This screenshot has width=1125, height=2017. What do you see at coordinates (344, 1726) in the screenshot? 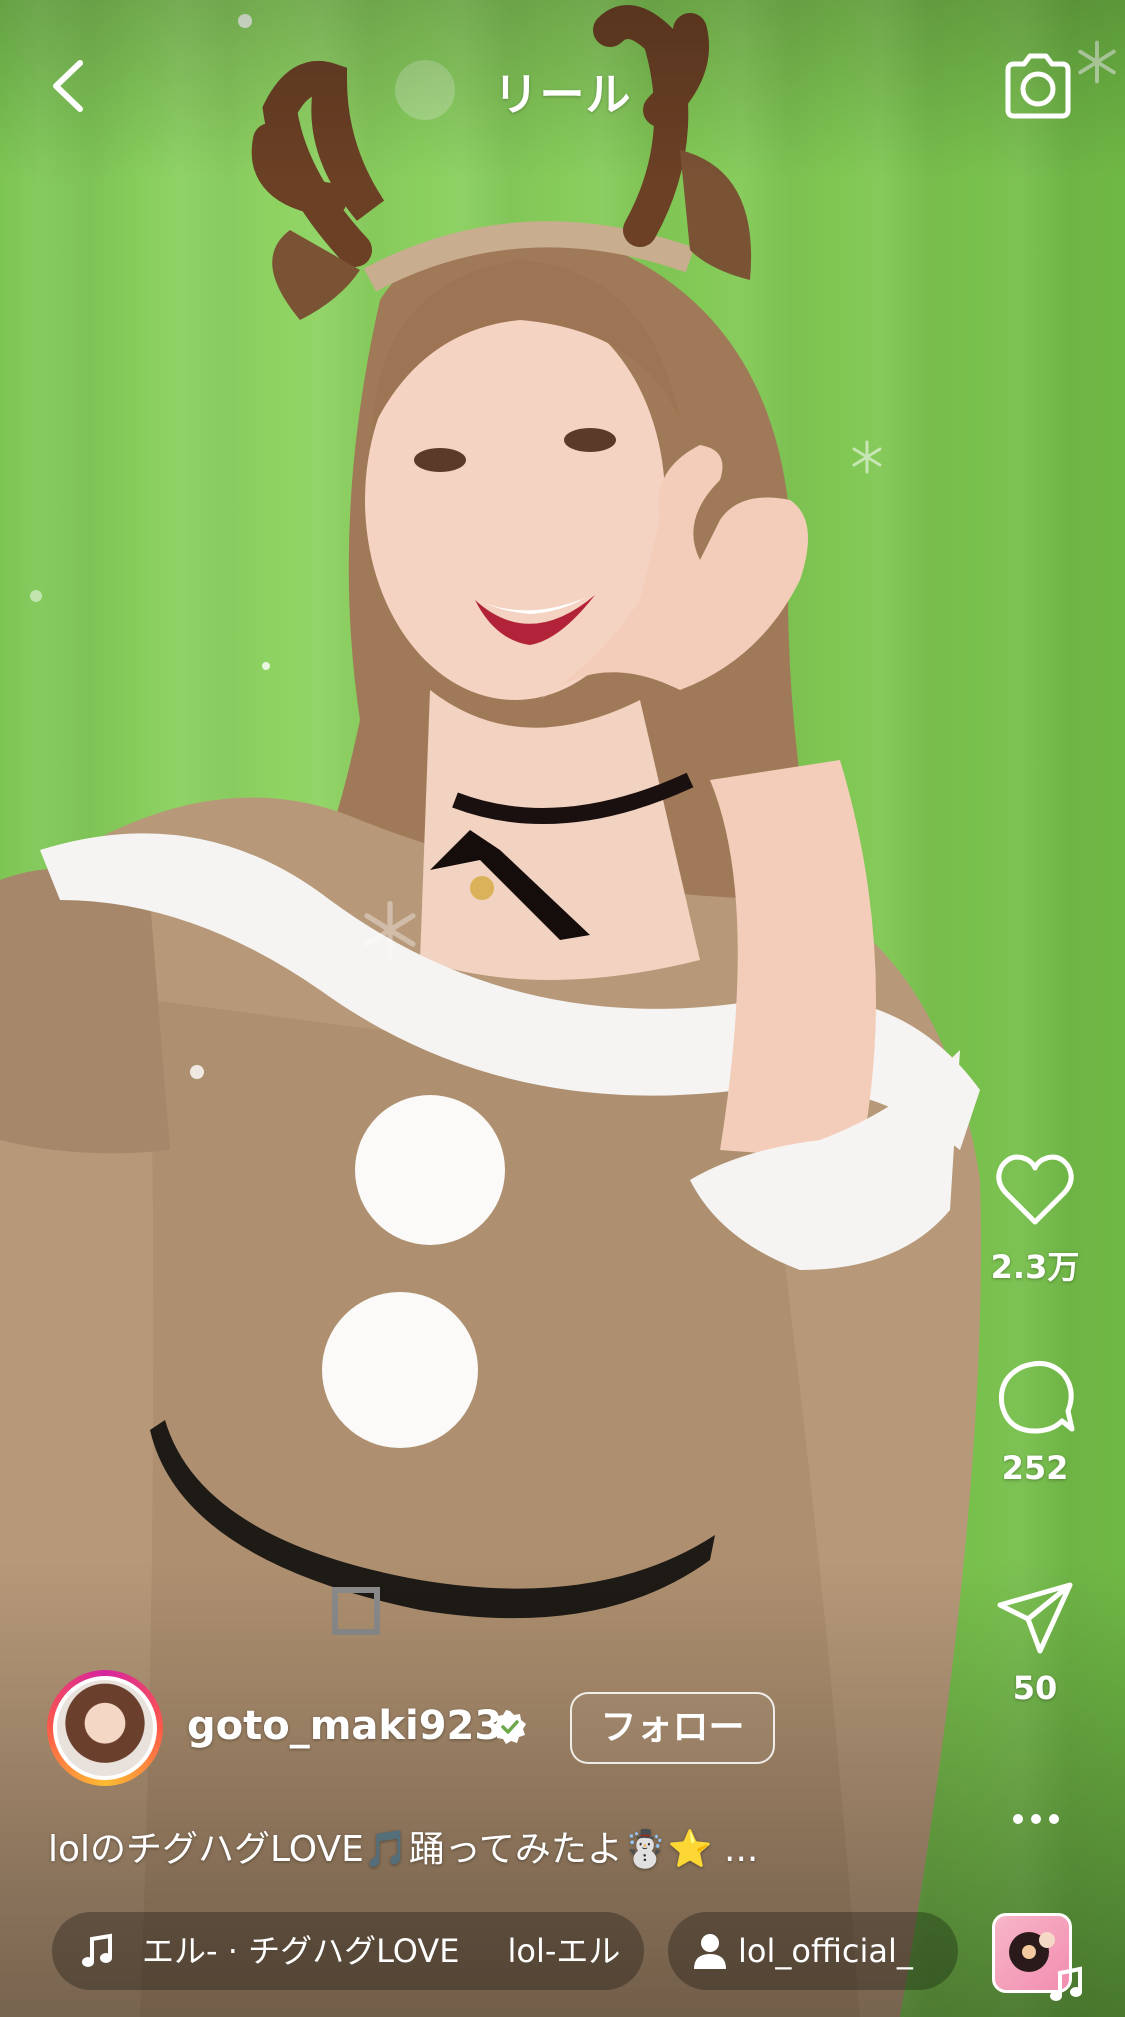
I see `author-username: goto_maki923` at bounding box center [344, 1726].